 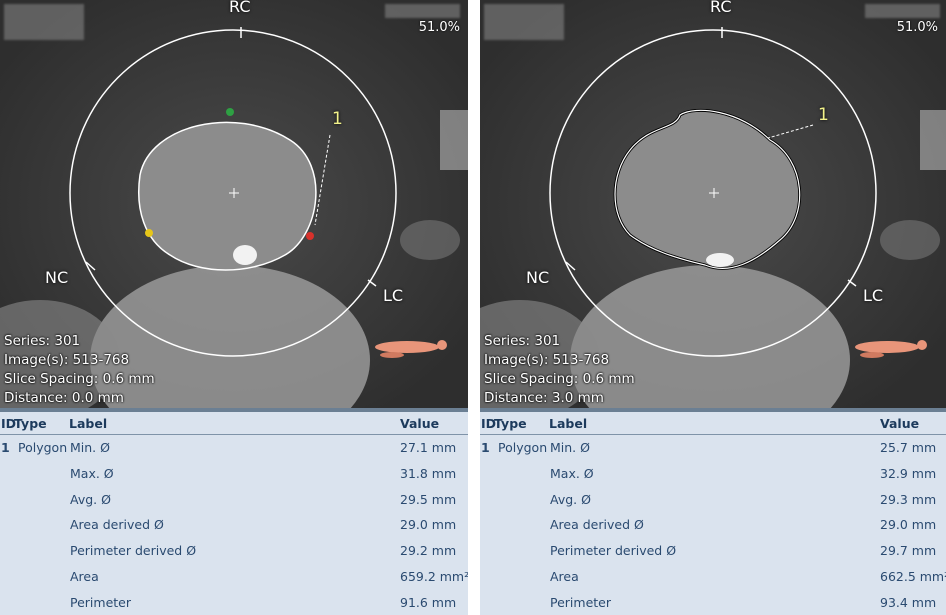 I want to click on cell-value: 91.6 mm, so click(x=428, y=602).